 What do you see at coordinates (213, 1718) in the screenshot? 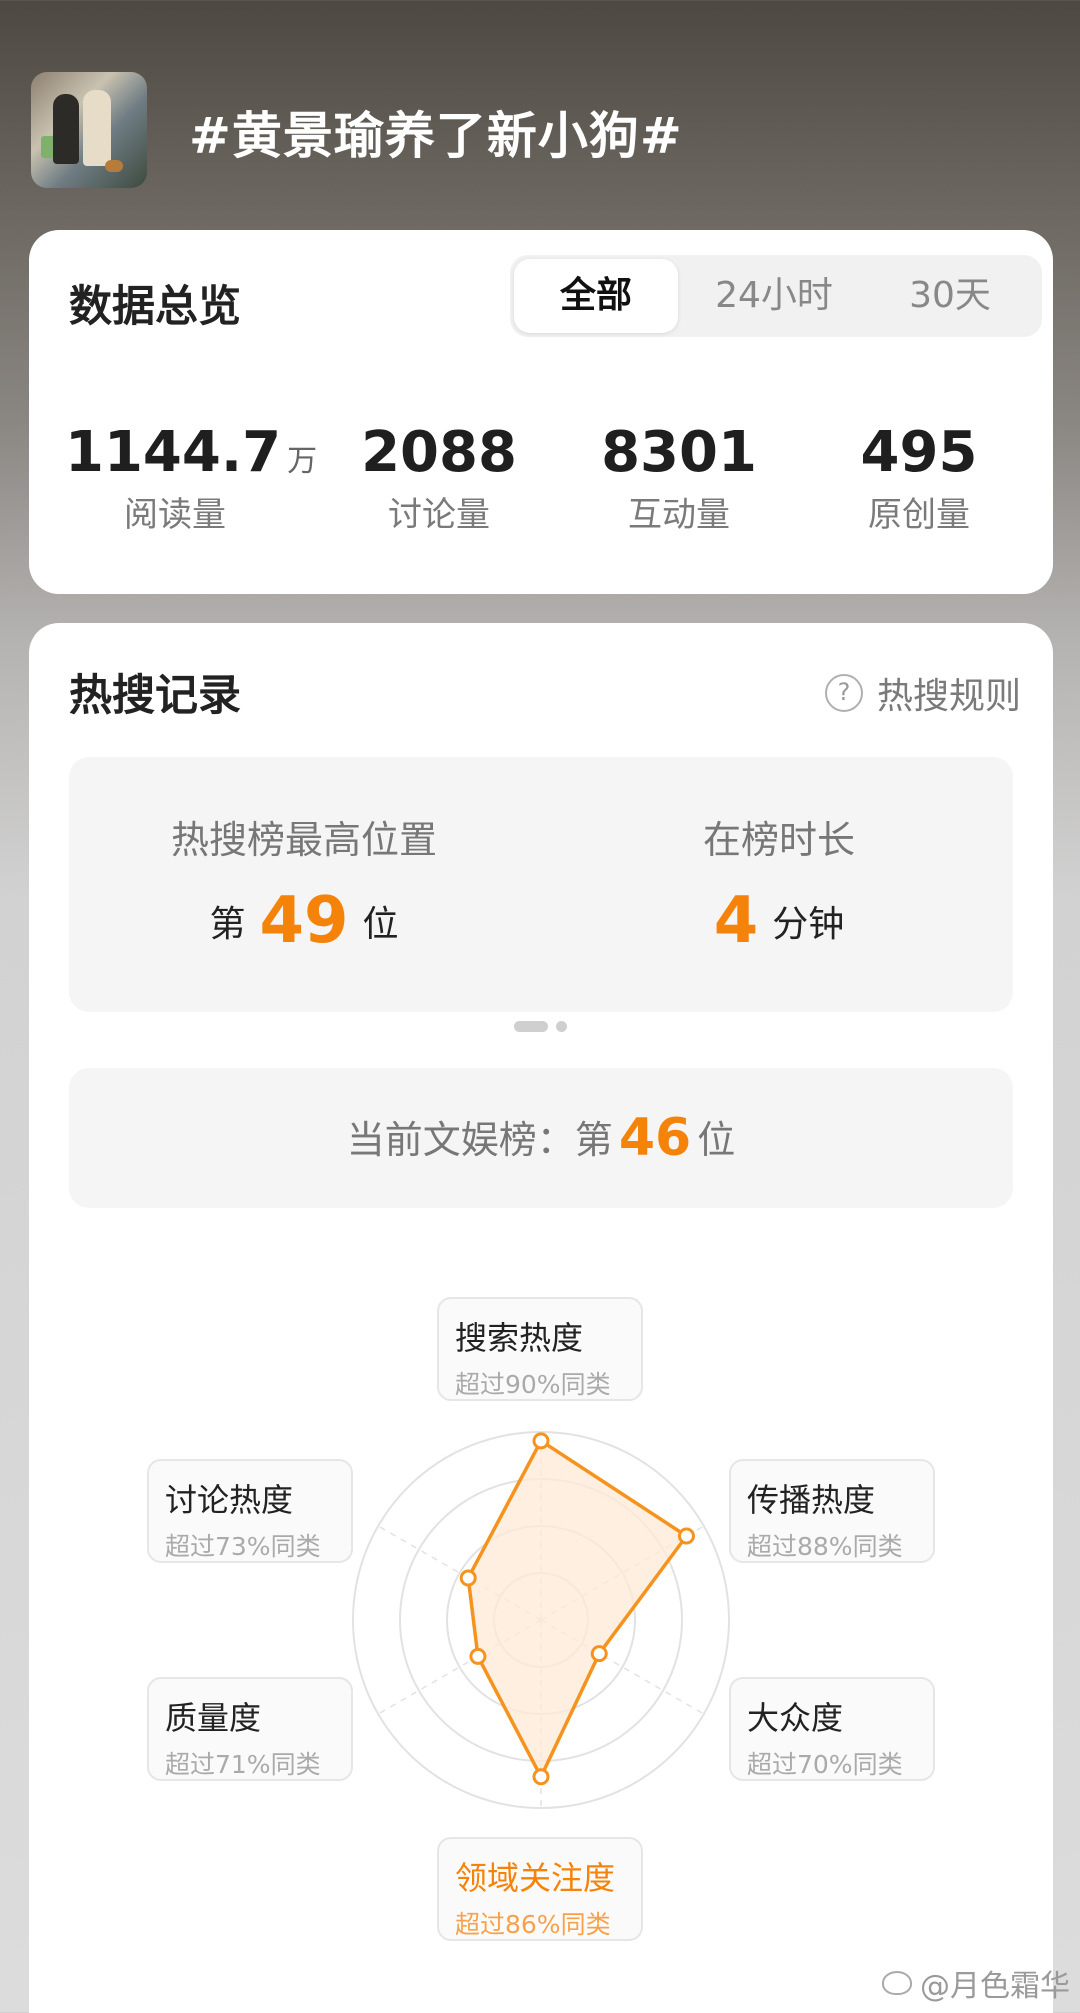
I see `radar-label-name: 质量度` at bounding box center [213, 1718].